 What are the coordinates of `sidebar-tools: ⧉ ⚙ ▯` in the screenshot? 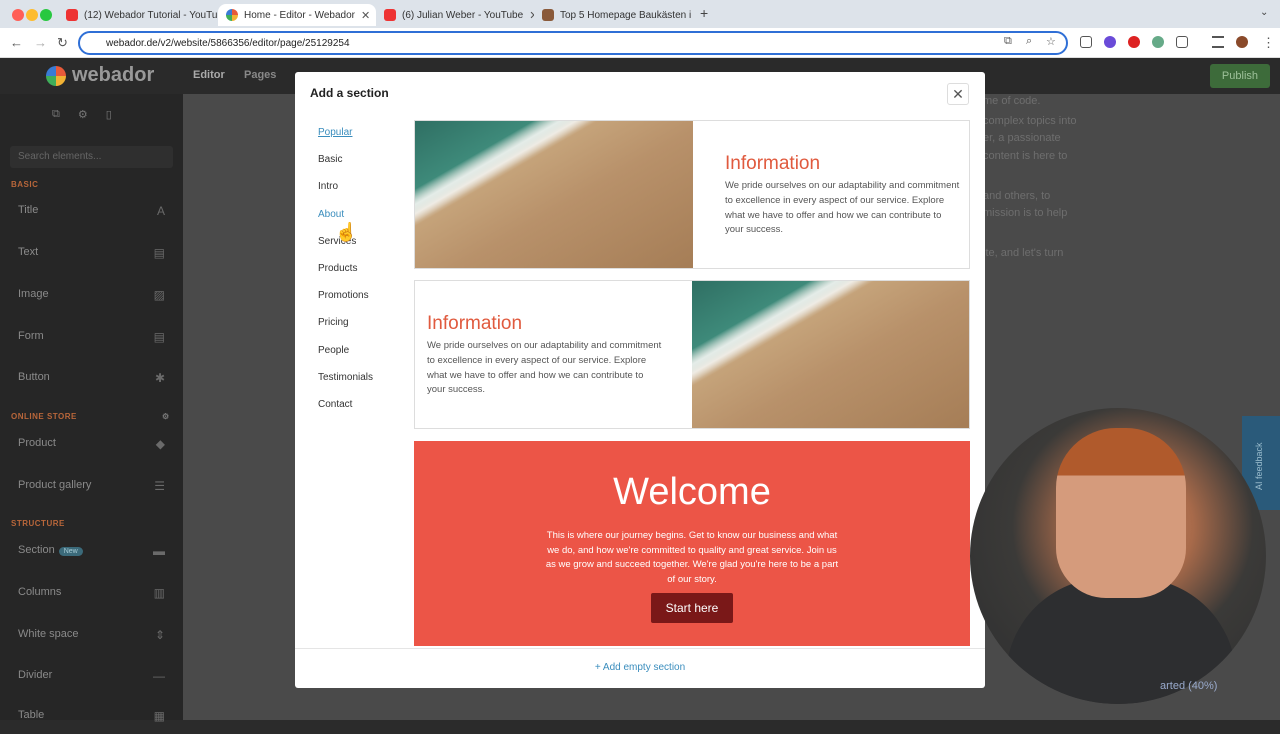 It's located at (82, 114).